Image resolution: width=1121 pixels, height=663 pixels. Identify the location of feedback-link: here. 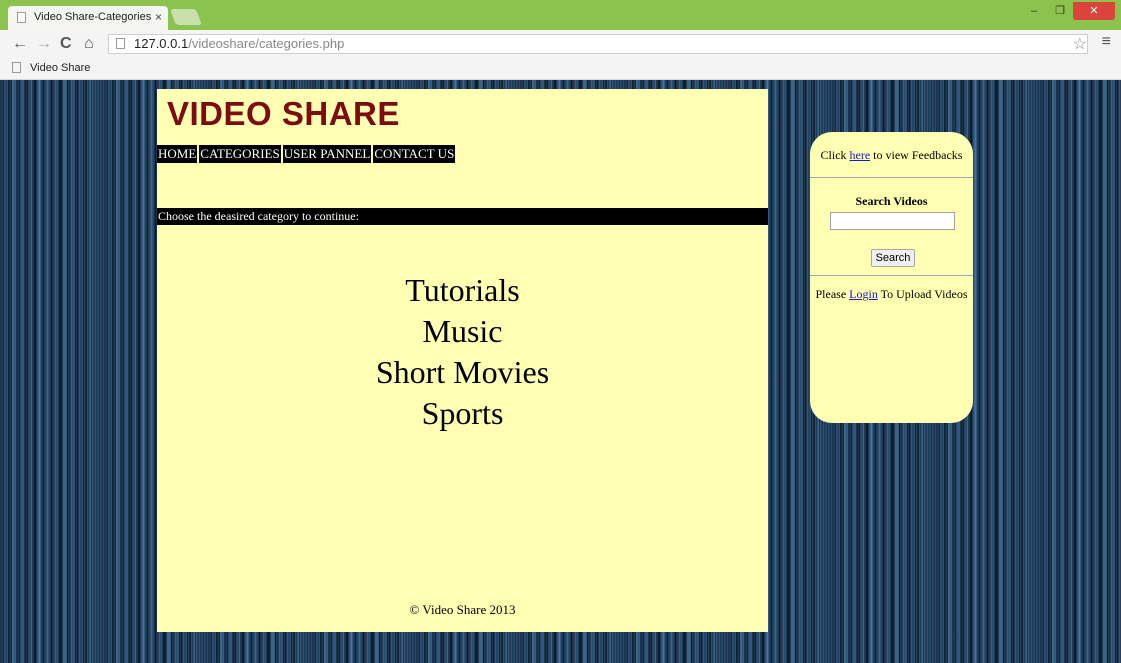
(860, 155).